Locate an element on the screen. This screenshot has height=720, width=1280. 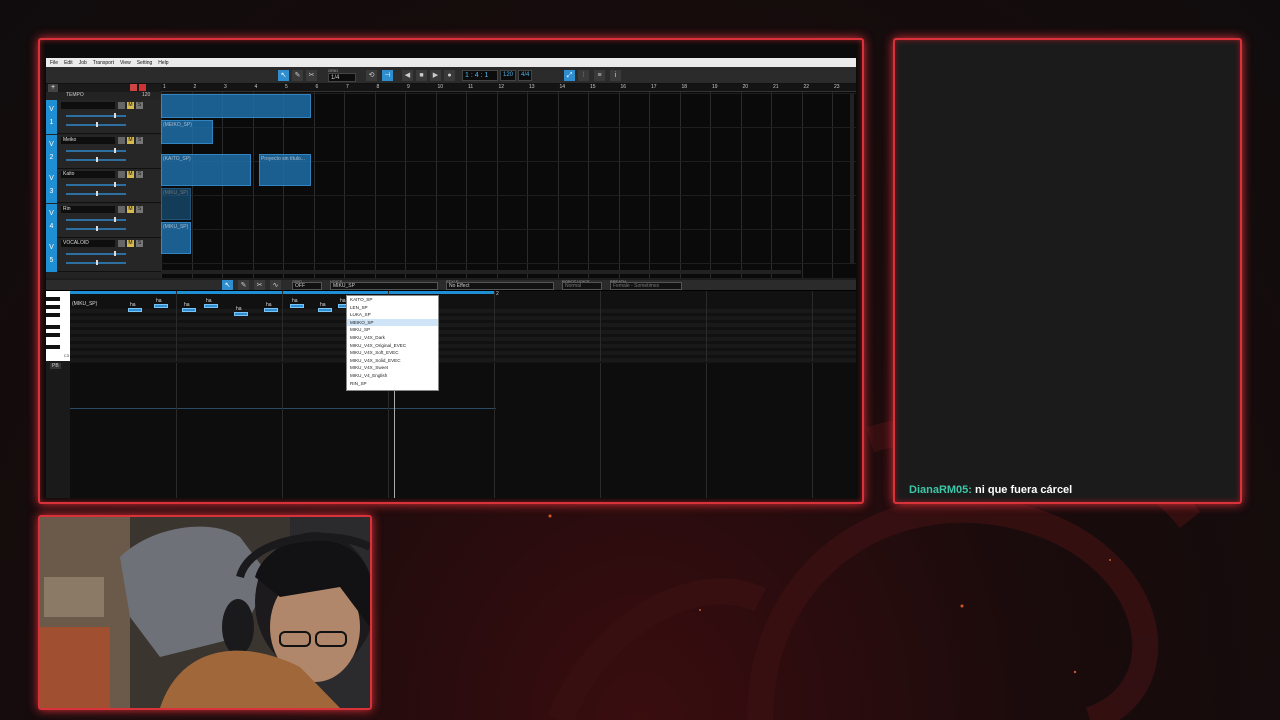
horizontal-scrollbar is located at coordinates (481, 272).